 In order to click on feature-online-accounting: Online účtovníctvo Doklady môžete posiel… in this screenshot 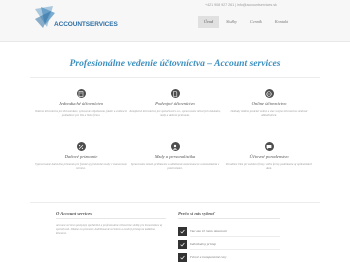, I will do `click(269, 103)`.